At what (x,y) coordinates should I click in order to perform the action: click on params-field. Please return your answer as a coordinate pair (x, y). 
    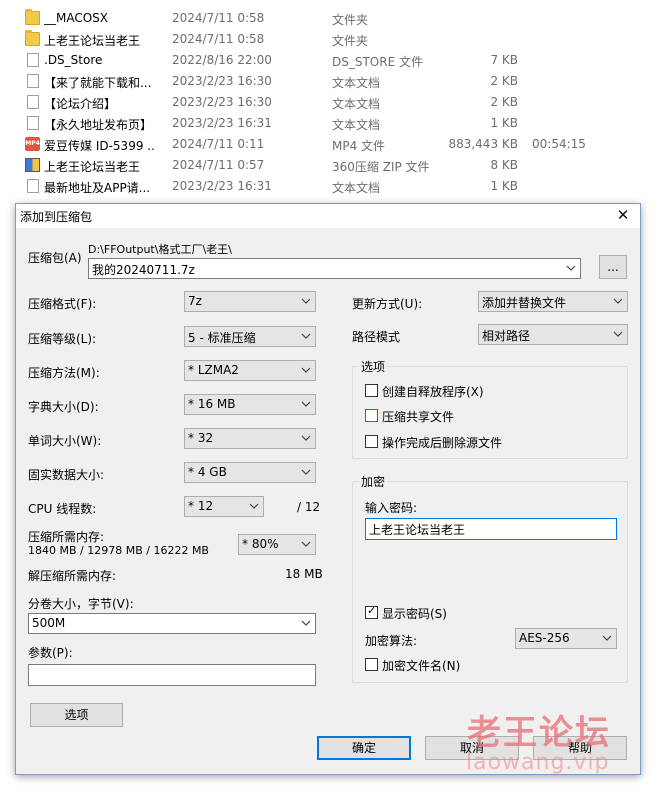
    Looking at the image, I should click on (172, 675).